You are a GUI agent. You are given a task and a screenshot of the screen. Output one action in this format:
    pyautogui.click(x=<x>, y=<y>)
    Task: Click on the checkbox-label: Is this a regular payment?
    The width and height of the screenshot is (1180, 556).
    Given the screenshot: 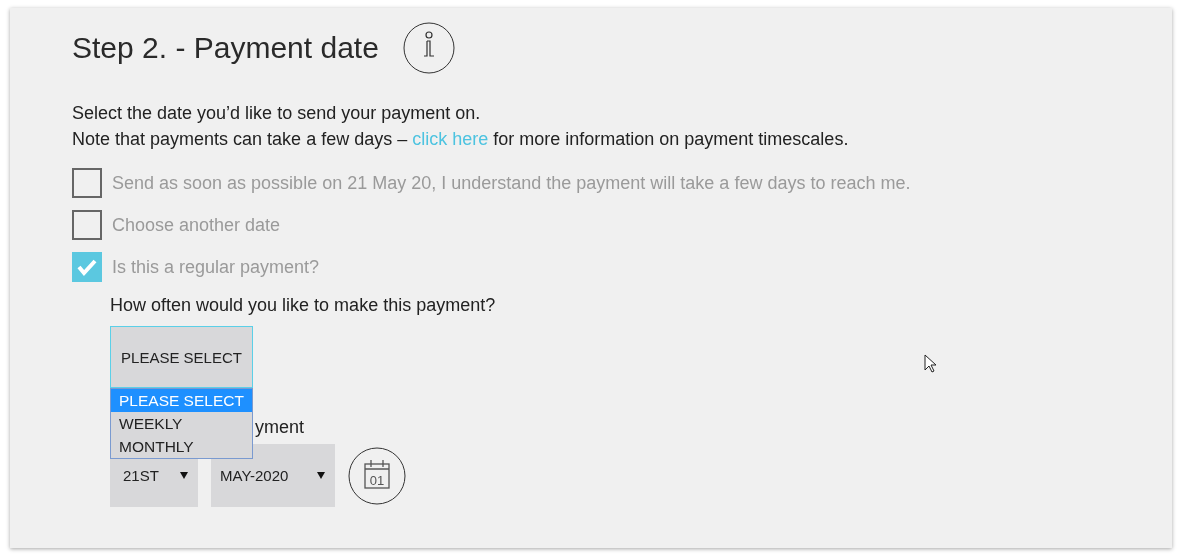 What is the action you would take?
    pyautogui.click(x=216, y=267)
    